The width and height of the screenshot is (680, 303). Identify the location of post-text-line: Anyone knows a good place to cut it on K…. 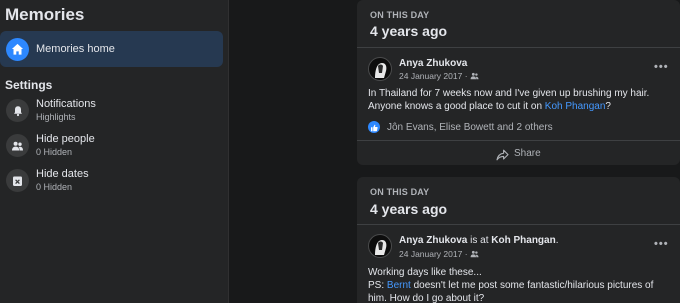
(520, 106).